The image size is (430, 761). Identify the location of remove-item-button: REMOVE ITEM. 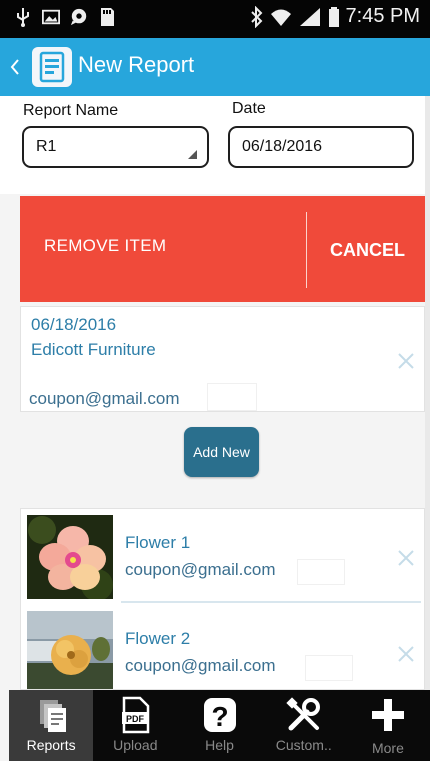
(105, 246).